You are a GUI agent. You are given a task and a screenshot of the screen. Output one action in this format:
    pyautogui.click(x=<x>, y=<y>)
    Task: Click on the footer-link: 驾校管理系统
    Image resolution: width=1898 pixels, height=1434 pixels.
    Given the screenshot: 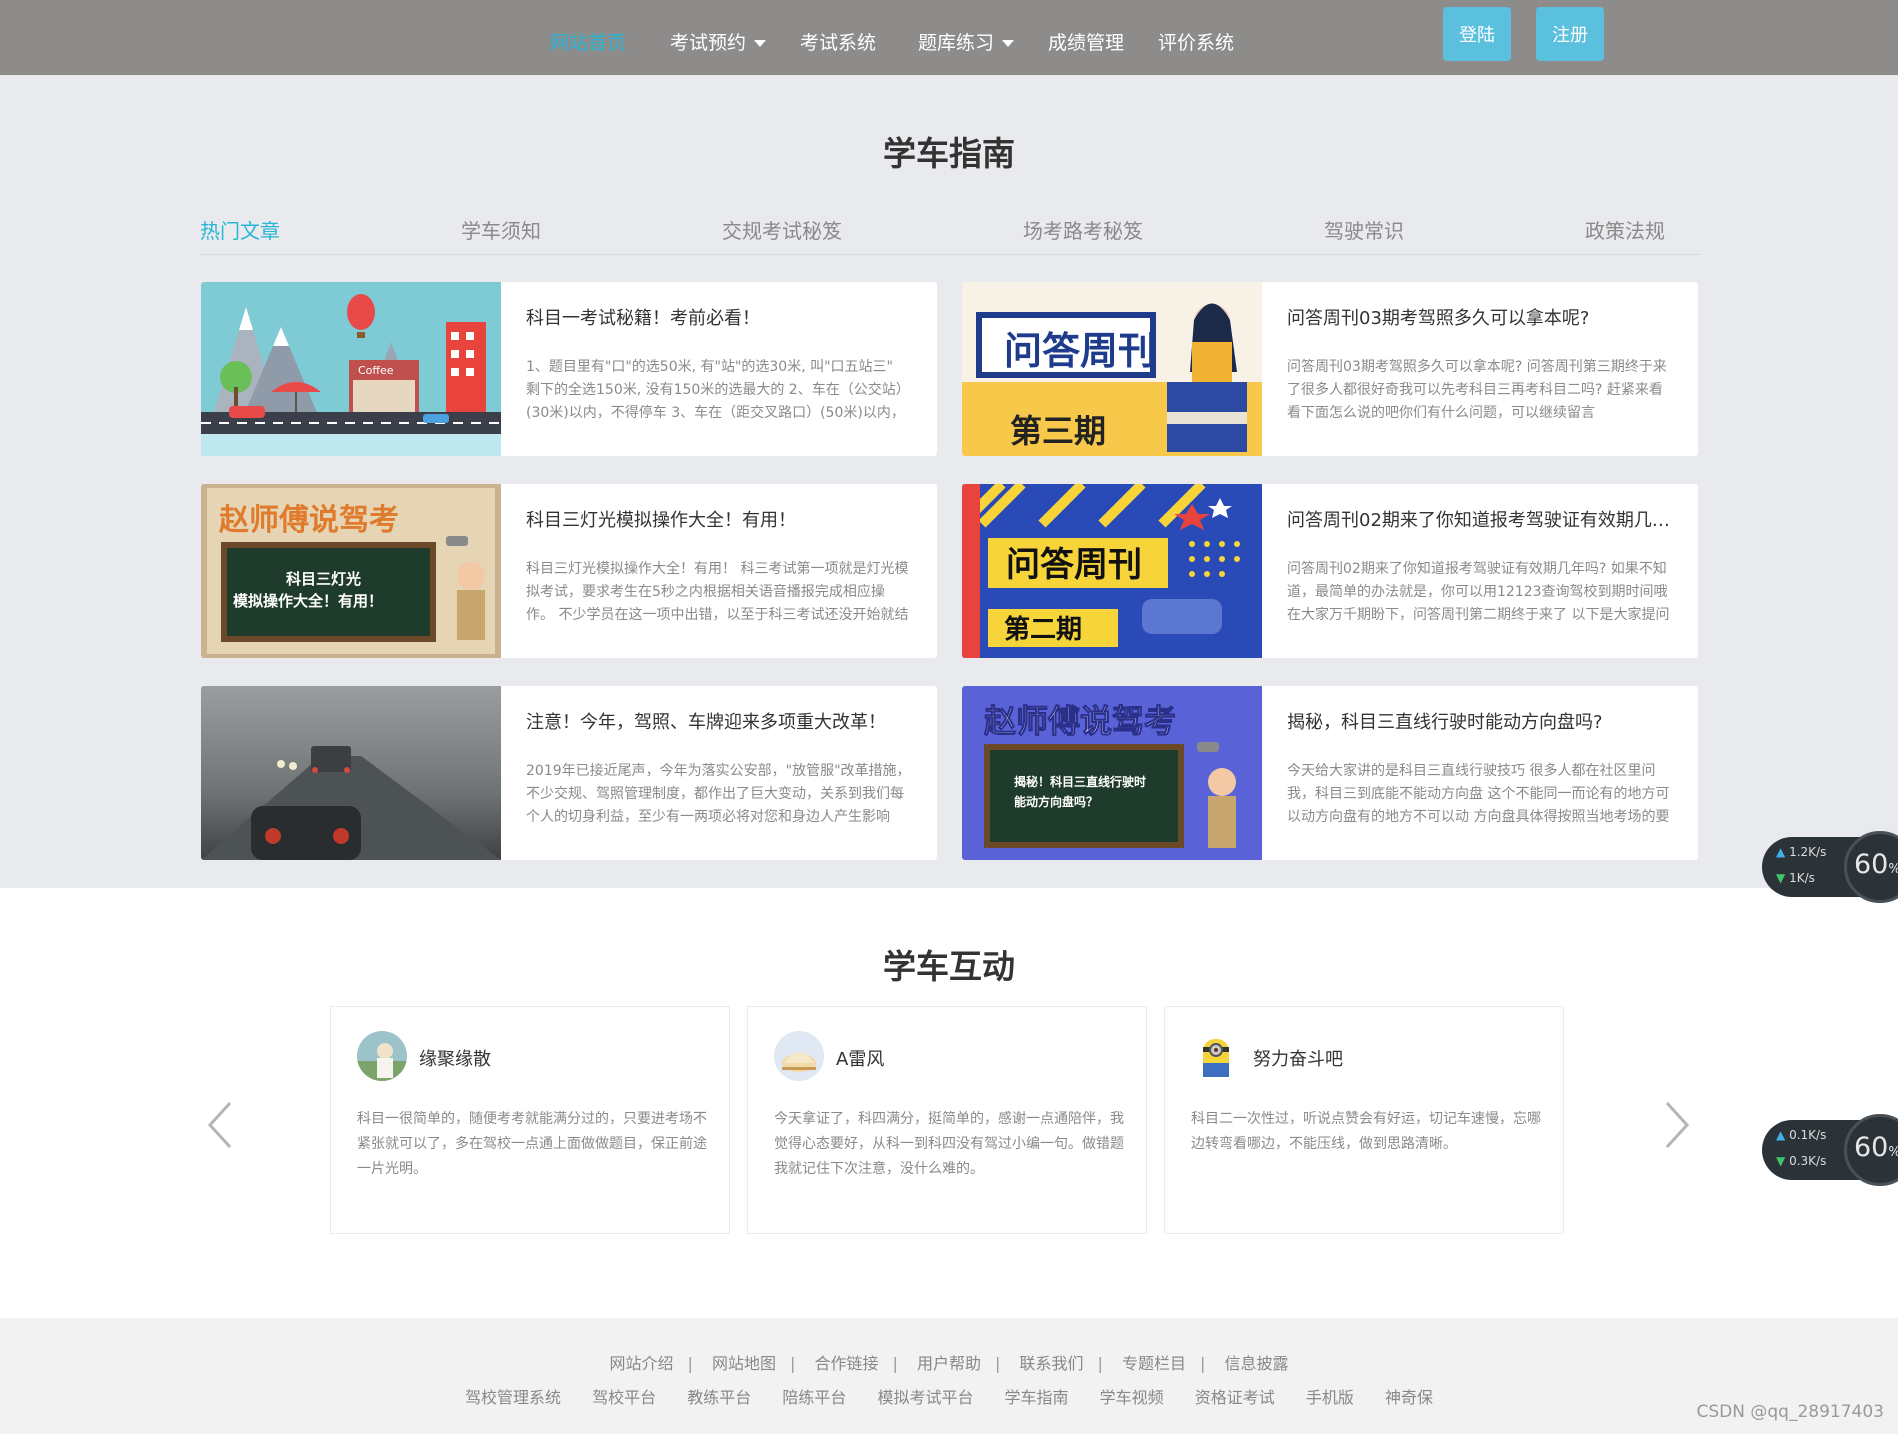 What is the action you would take?
    pyautogui.click(x=513, y=1396)
    